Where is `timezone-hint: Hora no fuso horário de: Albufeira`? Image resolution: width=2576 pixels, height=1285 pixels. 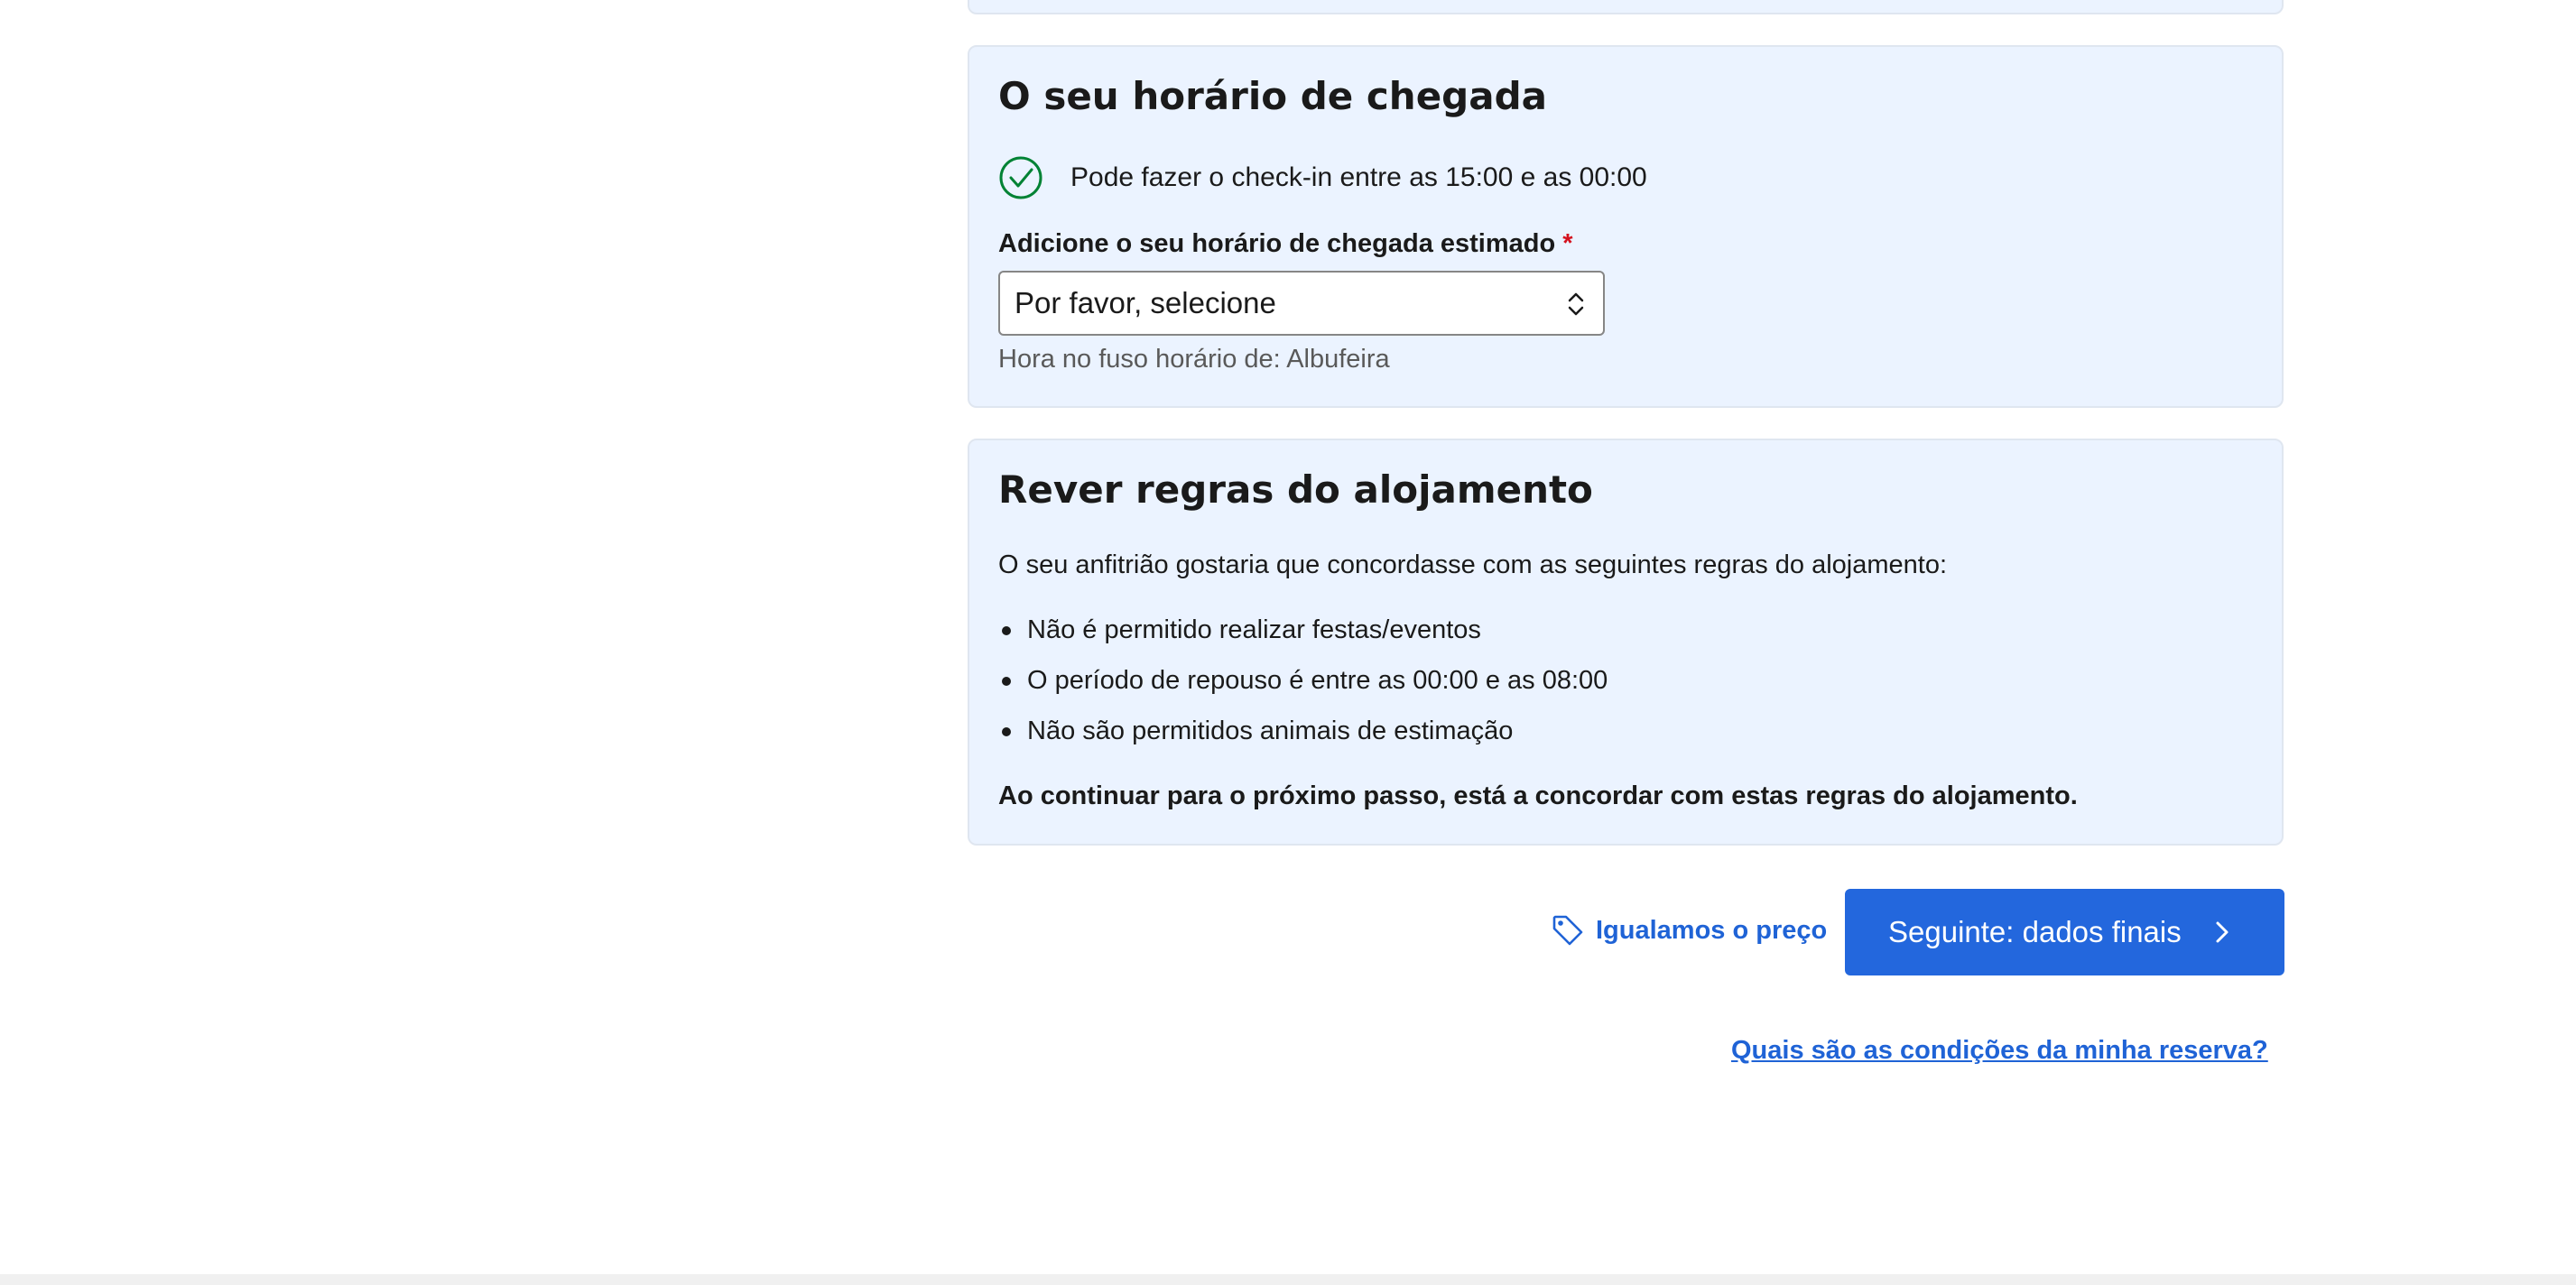
timezone-hint: Hora no fuso horário de: Albufeira is located at coordinates (1194, 360).